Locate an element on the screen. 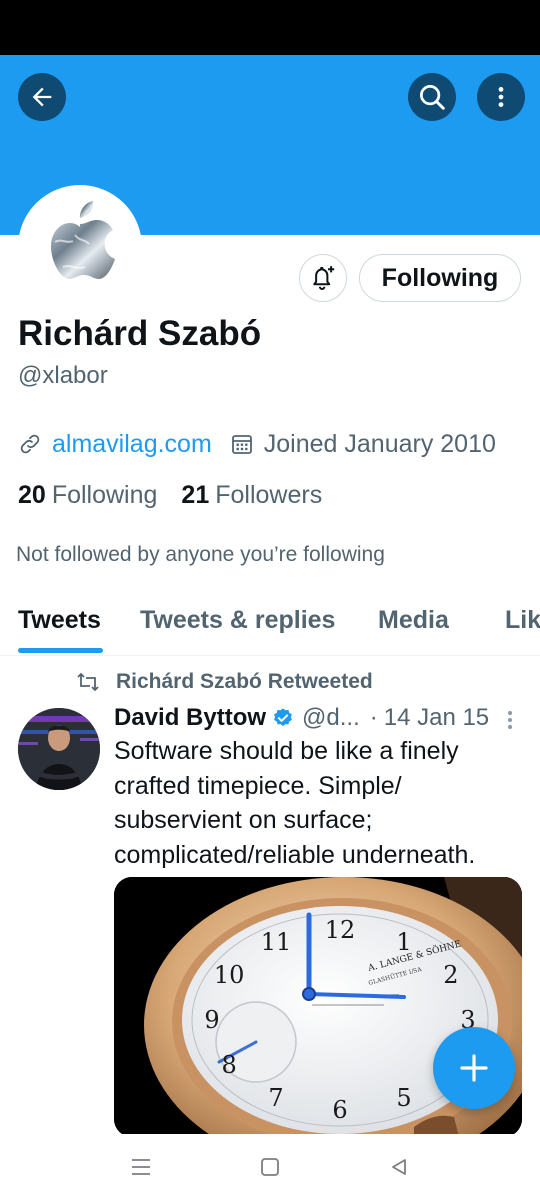 The image size is (540, 1200). vertical-dots-icon is located at coordinates (501, 97).